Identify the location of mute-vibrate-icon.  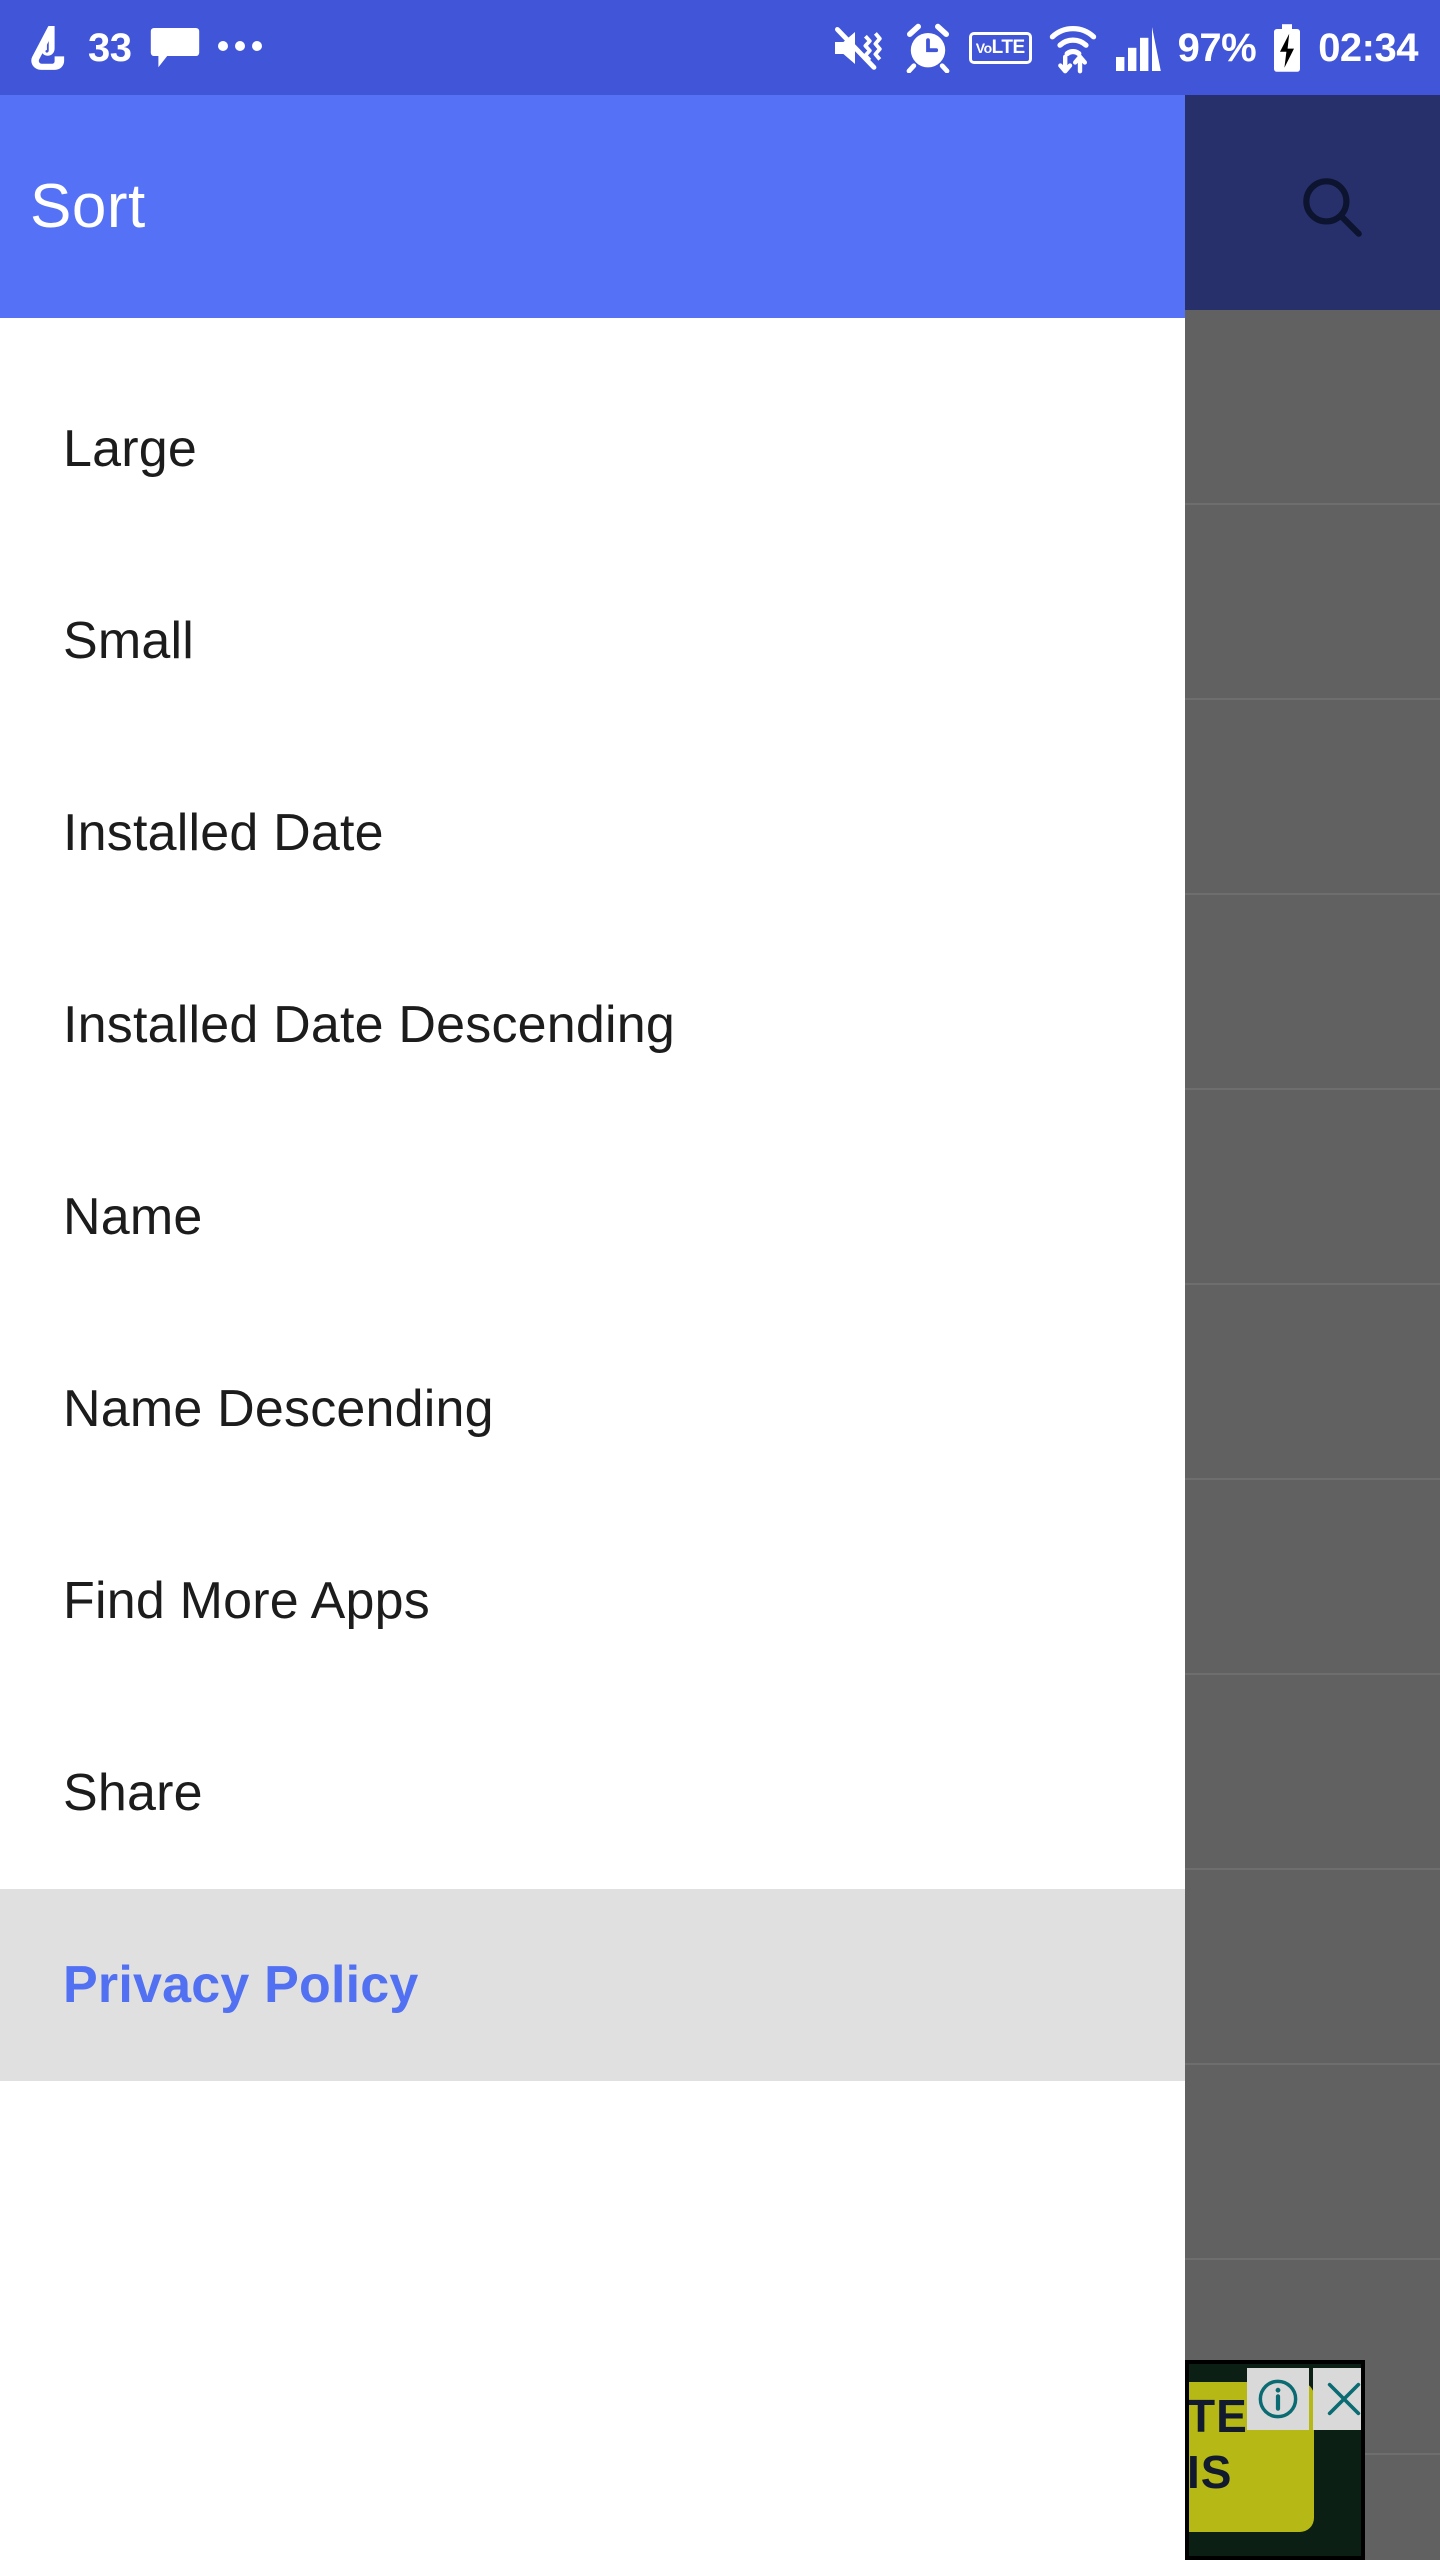
(860, 48).